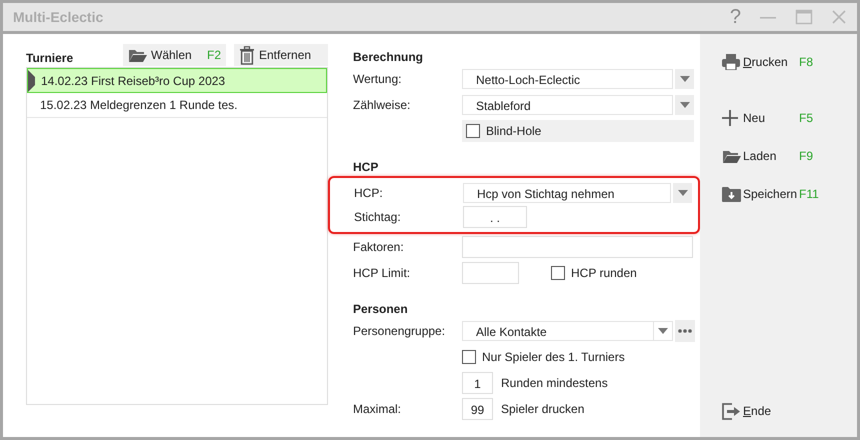  I want to click on number-field: 1, so click(477, 383).